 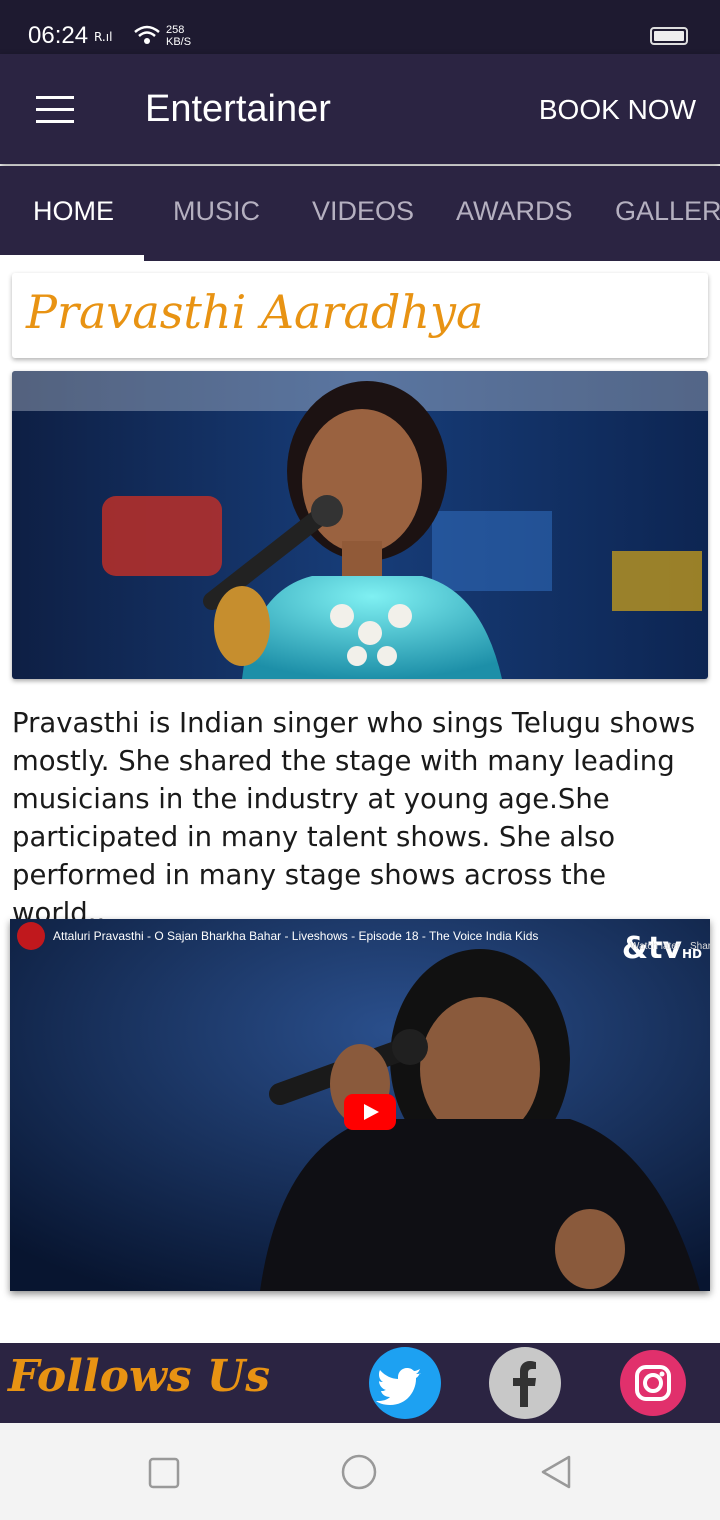 I want to click on instagram-icon, so click(x=653, y=1383).